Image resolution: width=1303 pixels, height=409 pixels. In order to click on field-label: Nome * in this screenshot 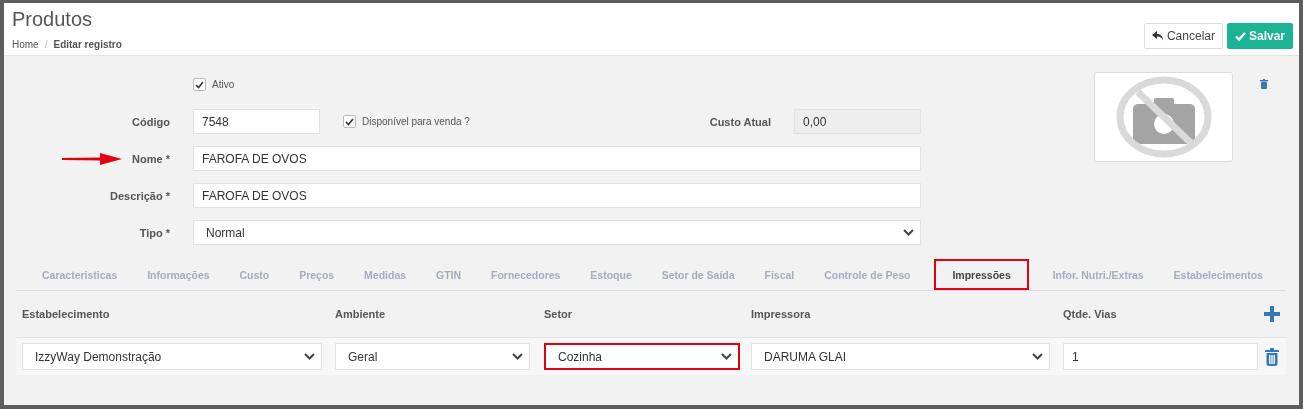, I will do `click(151, 158)`.